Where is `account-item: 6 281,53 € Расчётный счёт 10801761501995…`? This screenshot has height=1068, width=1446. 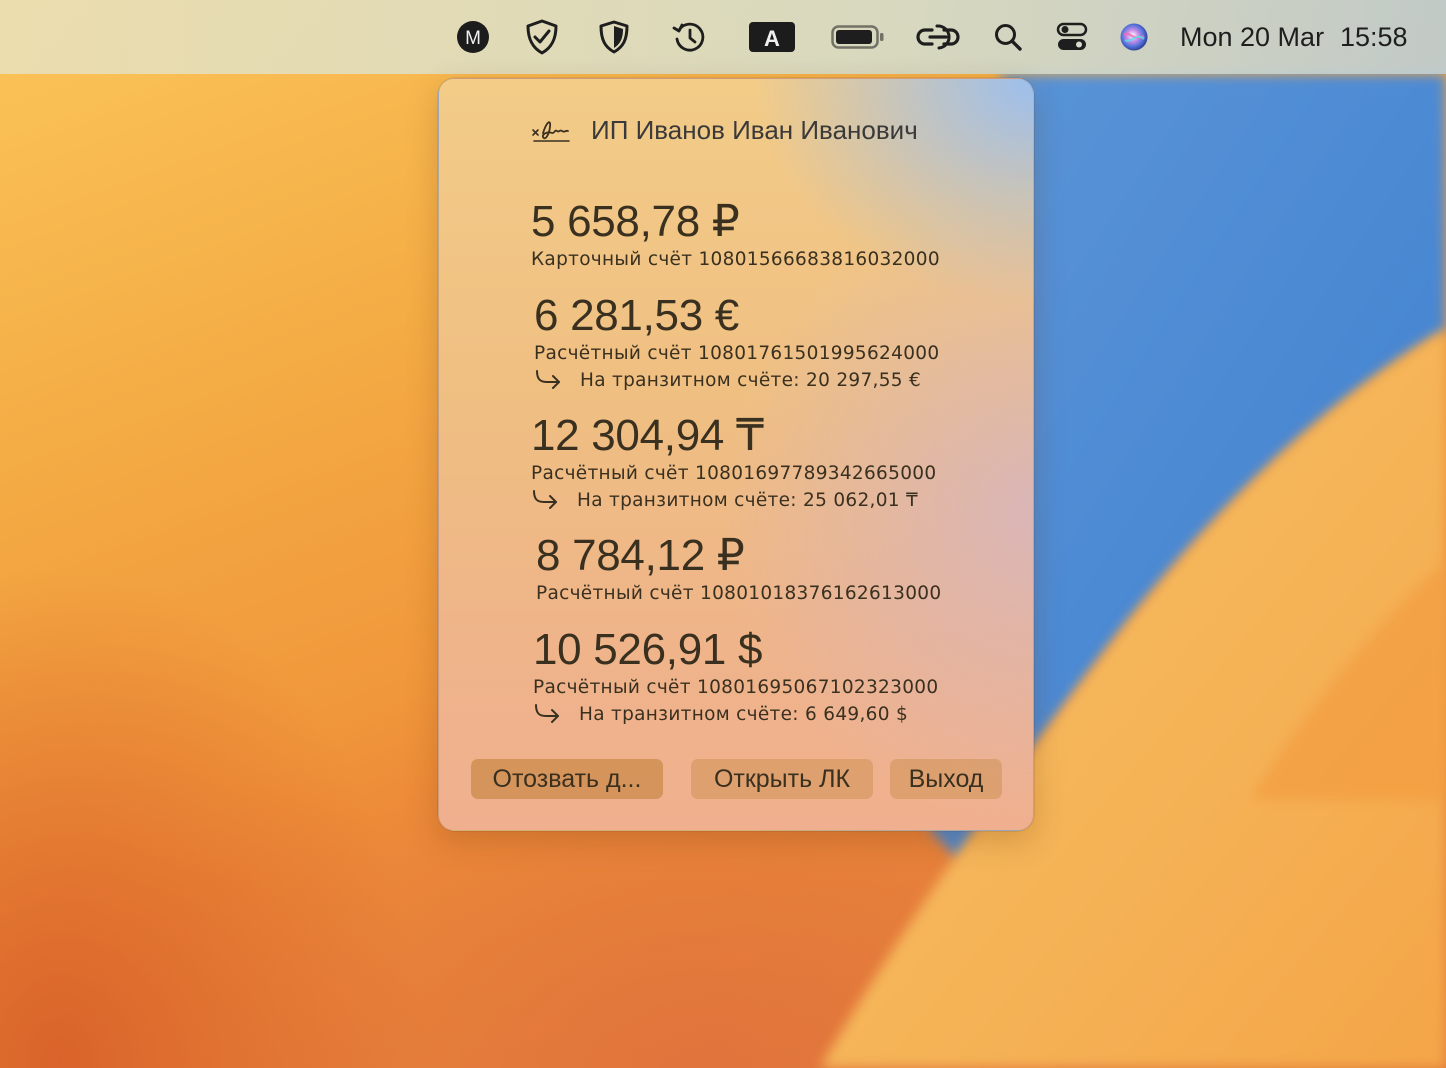
account-item: 6 281,53 € Расчётный счёт 10801761501995… is located at coordinates (736, 342).